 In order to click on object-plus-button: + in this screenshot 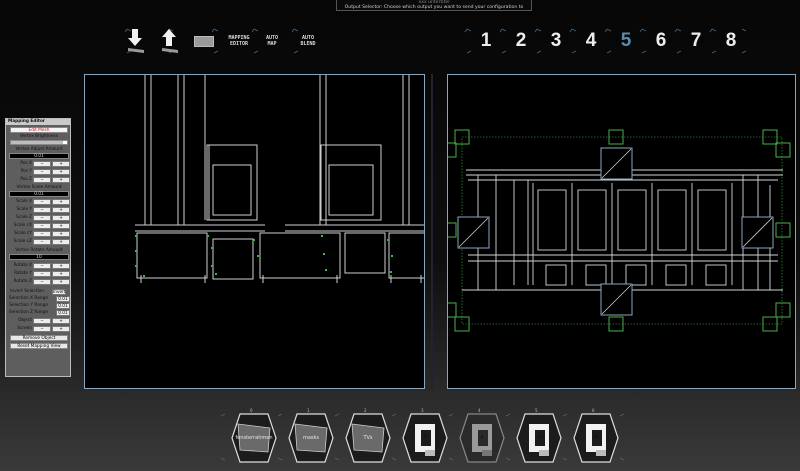, I will do `click(61, 321)`.